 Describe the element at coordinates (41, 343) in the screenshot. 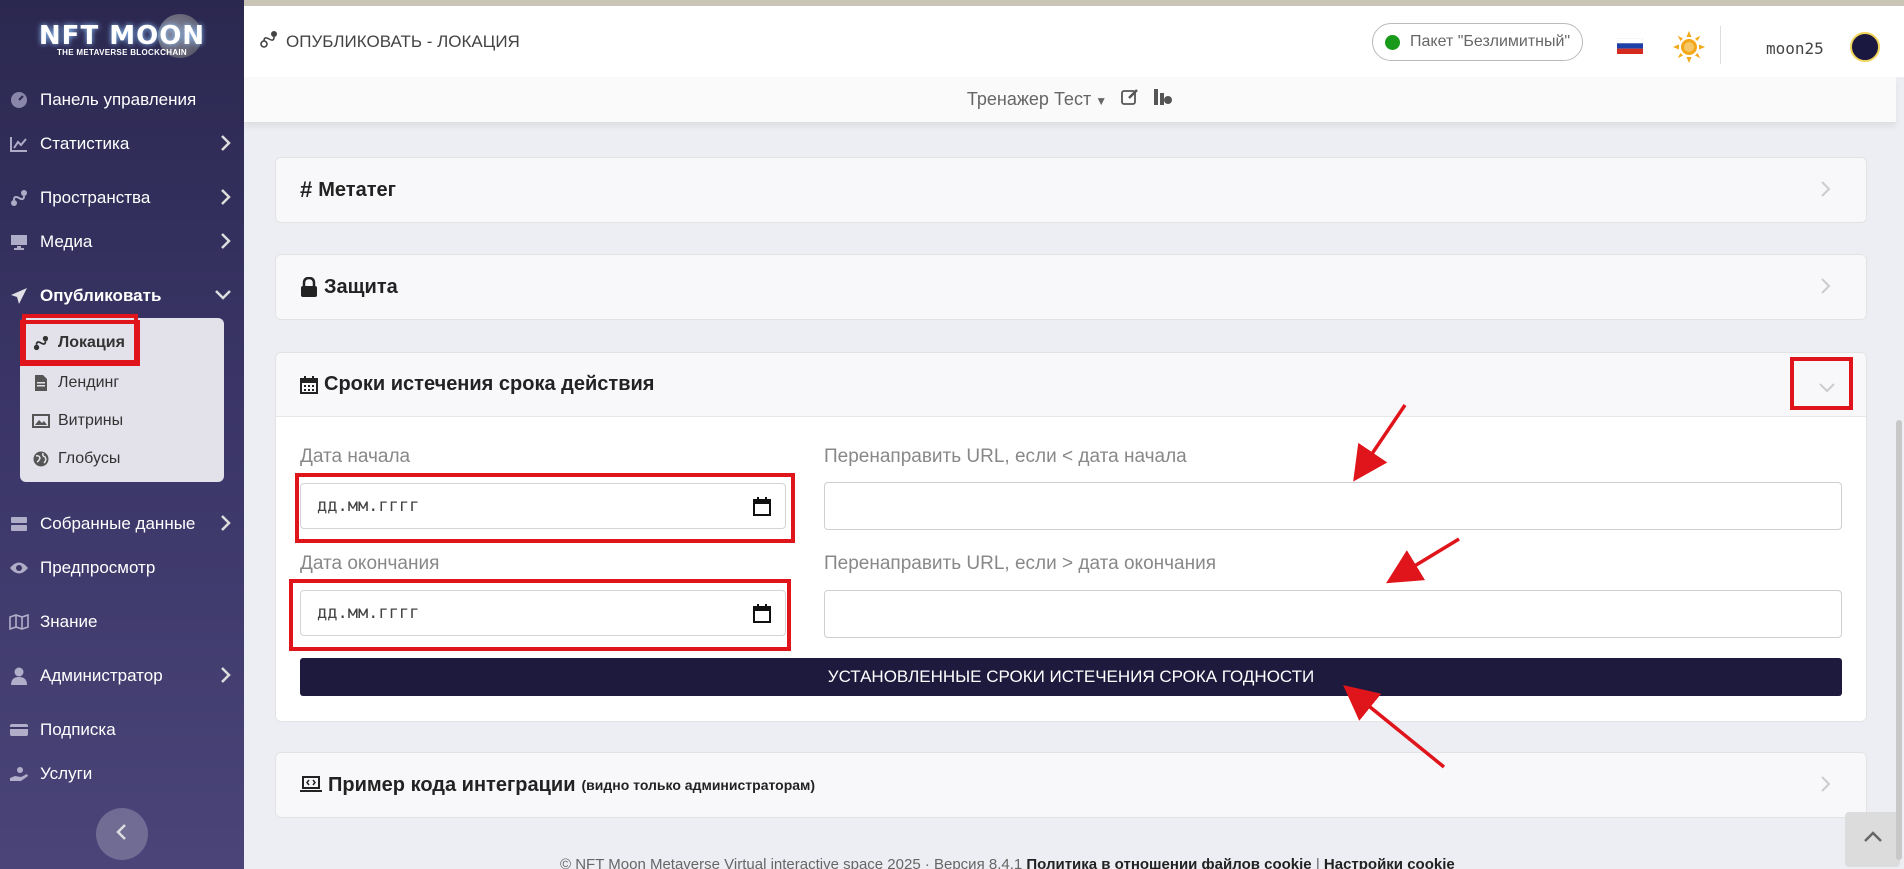

I see `route-icon` at that location.